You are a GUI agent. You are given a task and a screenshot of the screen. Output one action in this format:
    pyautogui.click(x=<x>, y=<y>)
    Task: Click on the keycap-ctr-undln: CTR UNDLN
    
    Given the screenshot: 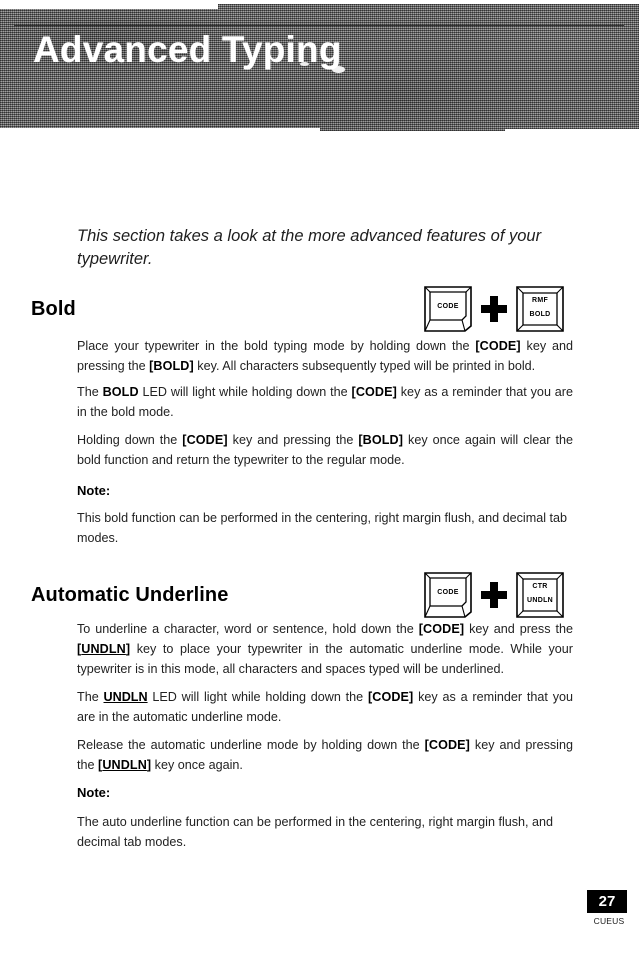 What is the action you would take?
    pyautogui.click(x=540, y=595)
    